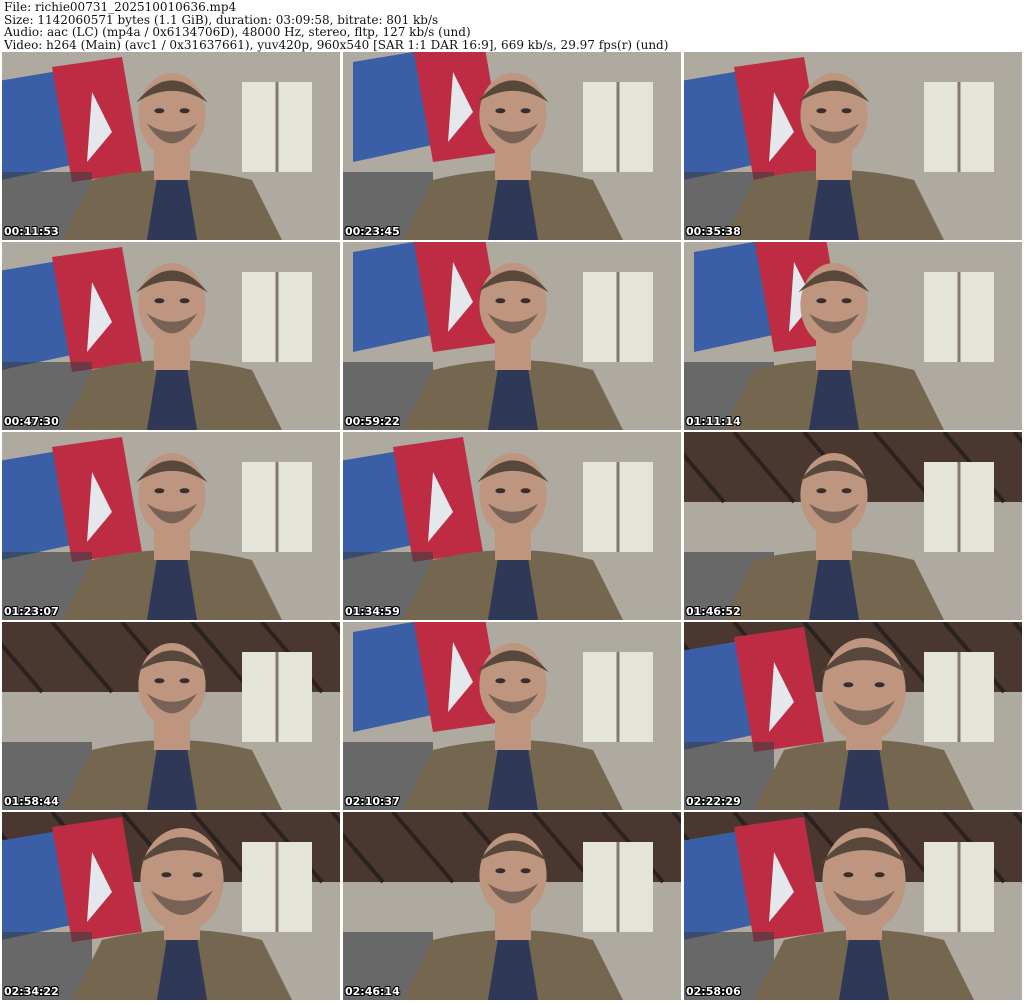  I want to click on video-thumbnail: 00:59:22, so click(512, 336).